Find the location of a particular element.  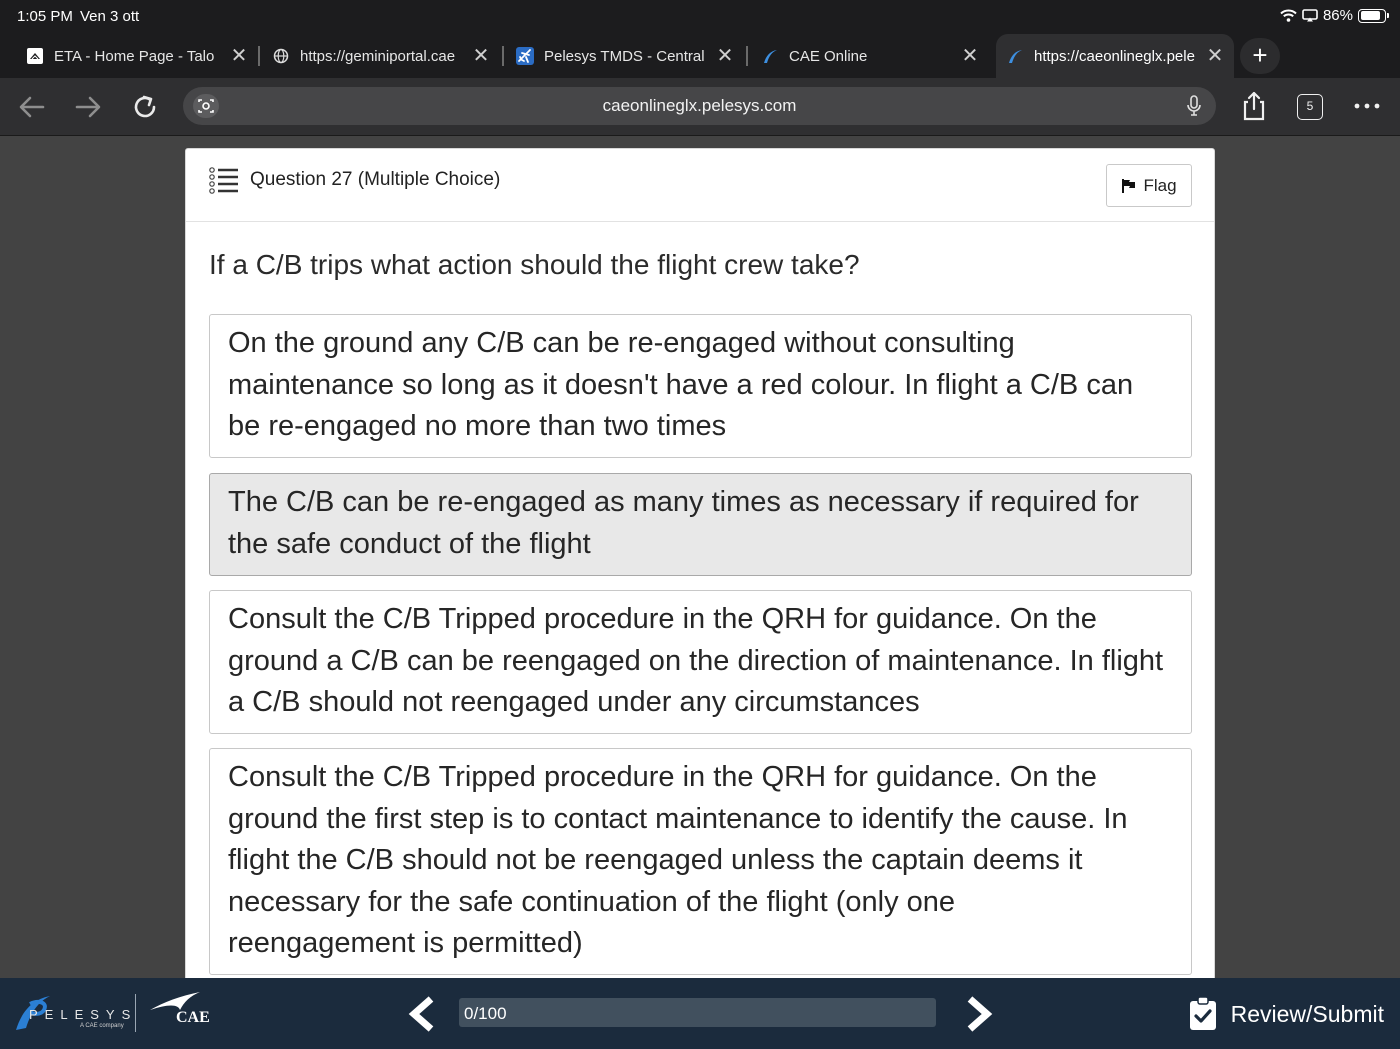

reload-button is located at coordinates (145, 107).